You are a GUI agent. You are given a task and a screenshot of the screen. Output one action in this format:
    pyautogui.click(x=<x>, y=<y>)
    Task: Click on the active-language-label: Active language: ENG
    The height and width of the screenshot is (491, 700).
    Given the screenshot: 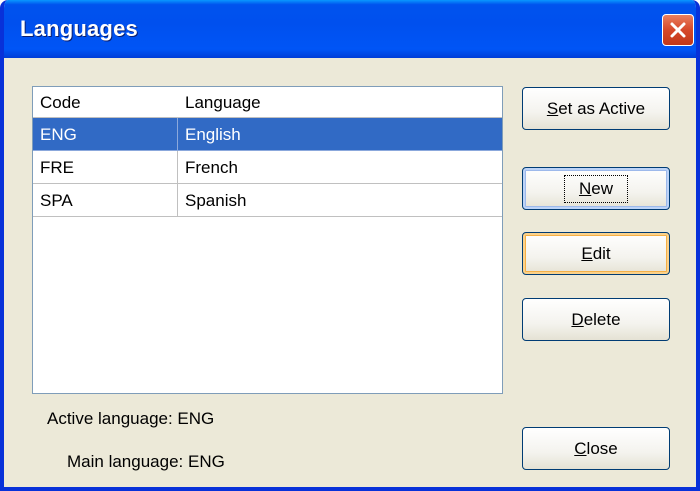 What is the action you would take?
    pyautogui.click(x=131, y=418)
    